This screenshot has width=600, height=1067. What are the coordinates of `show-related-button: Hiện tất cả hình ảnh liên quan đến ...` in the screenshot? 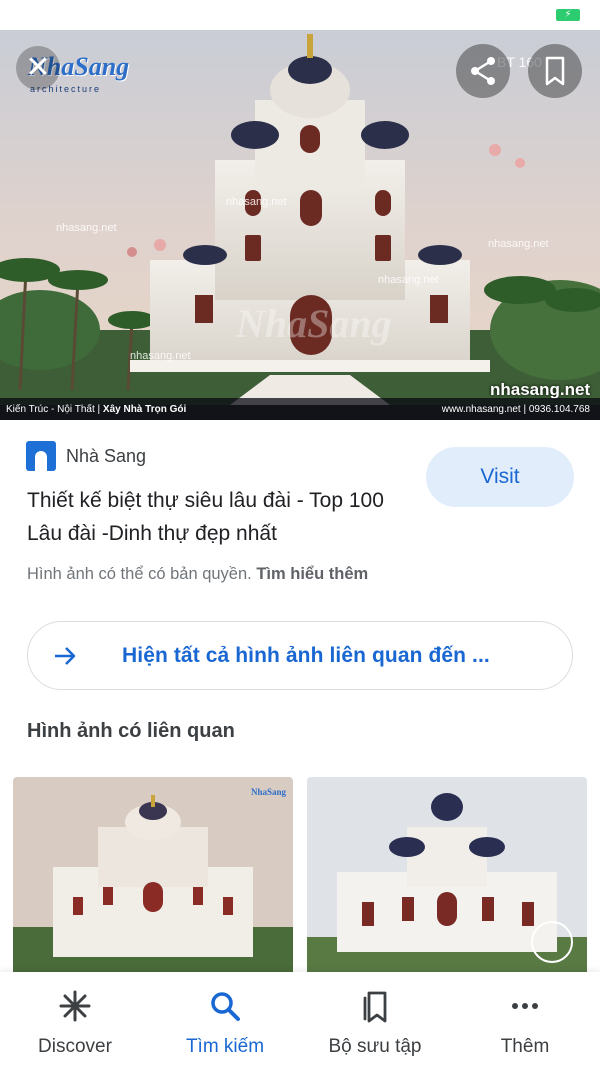 It's located at (300, 655).